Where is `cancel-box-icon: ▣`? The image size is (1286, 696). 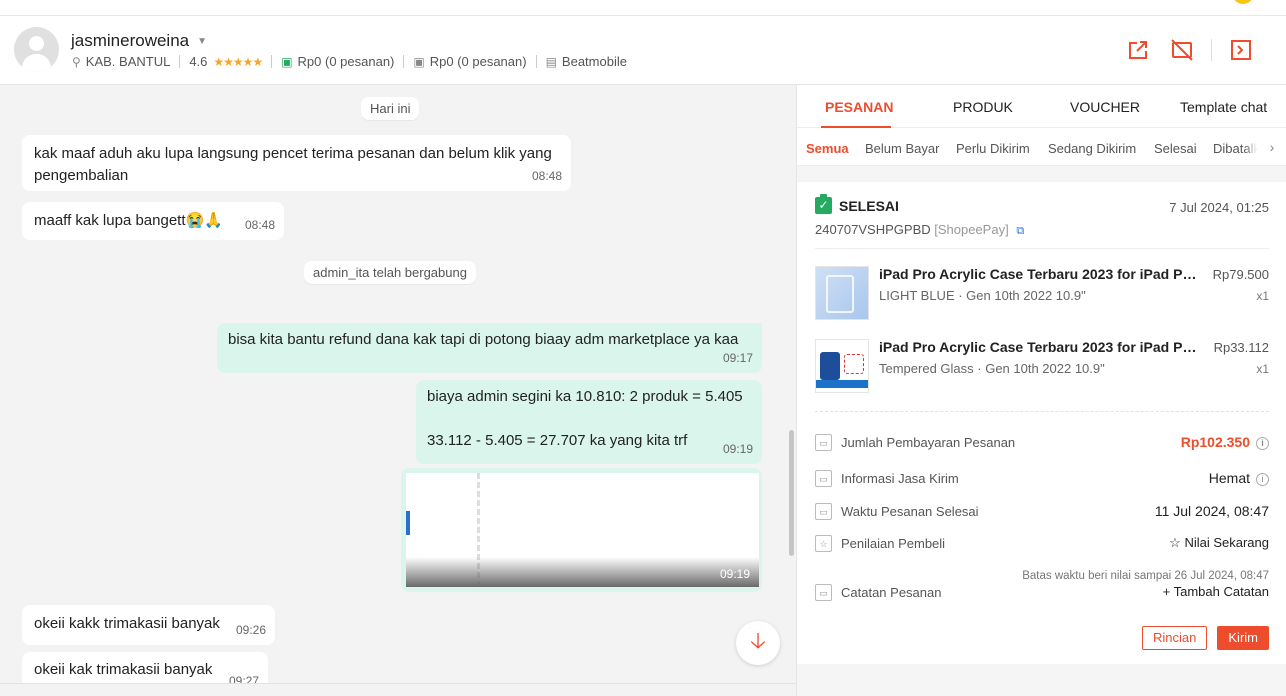 cancel-box-icon: ▣ is located at coordinates (419, 61).